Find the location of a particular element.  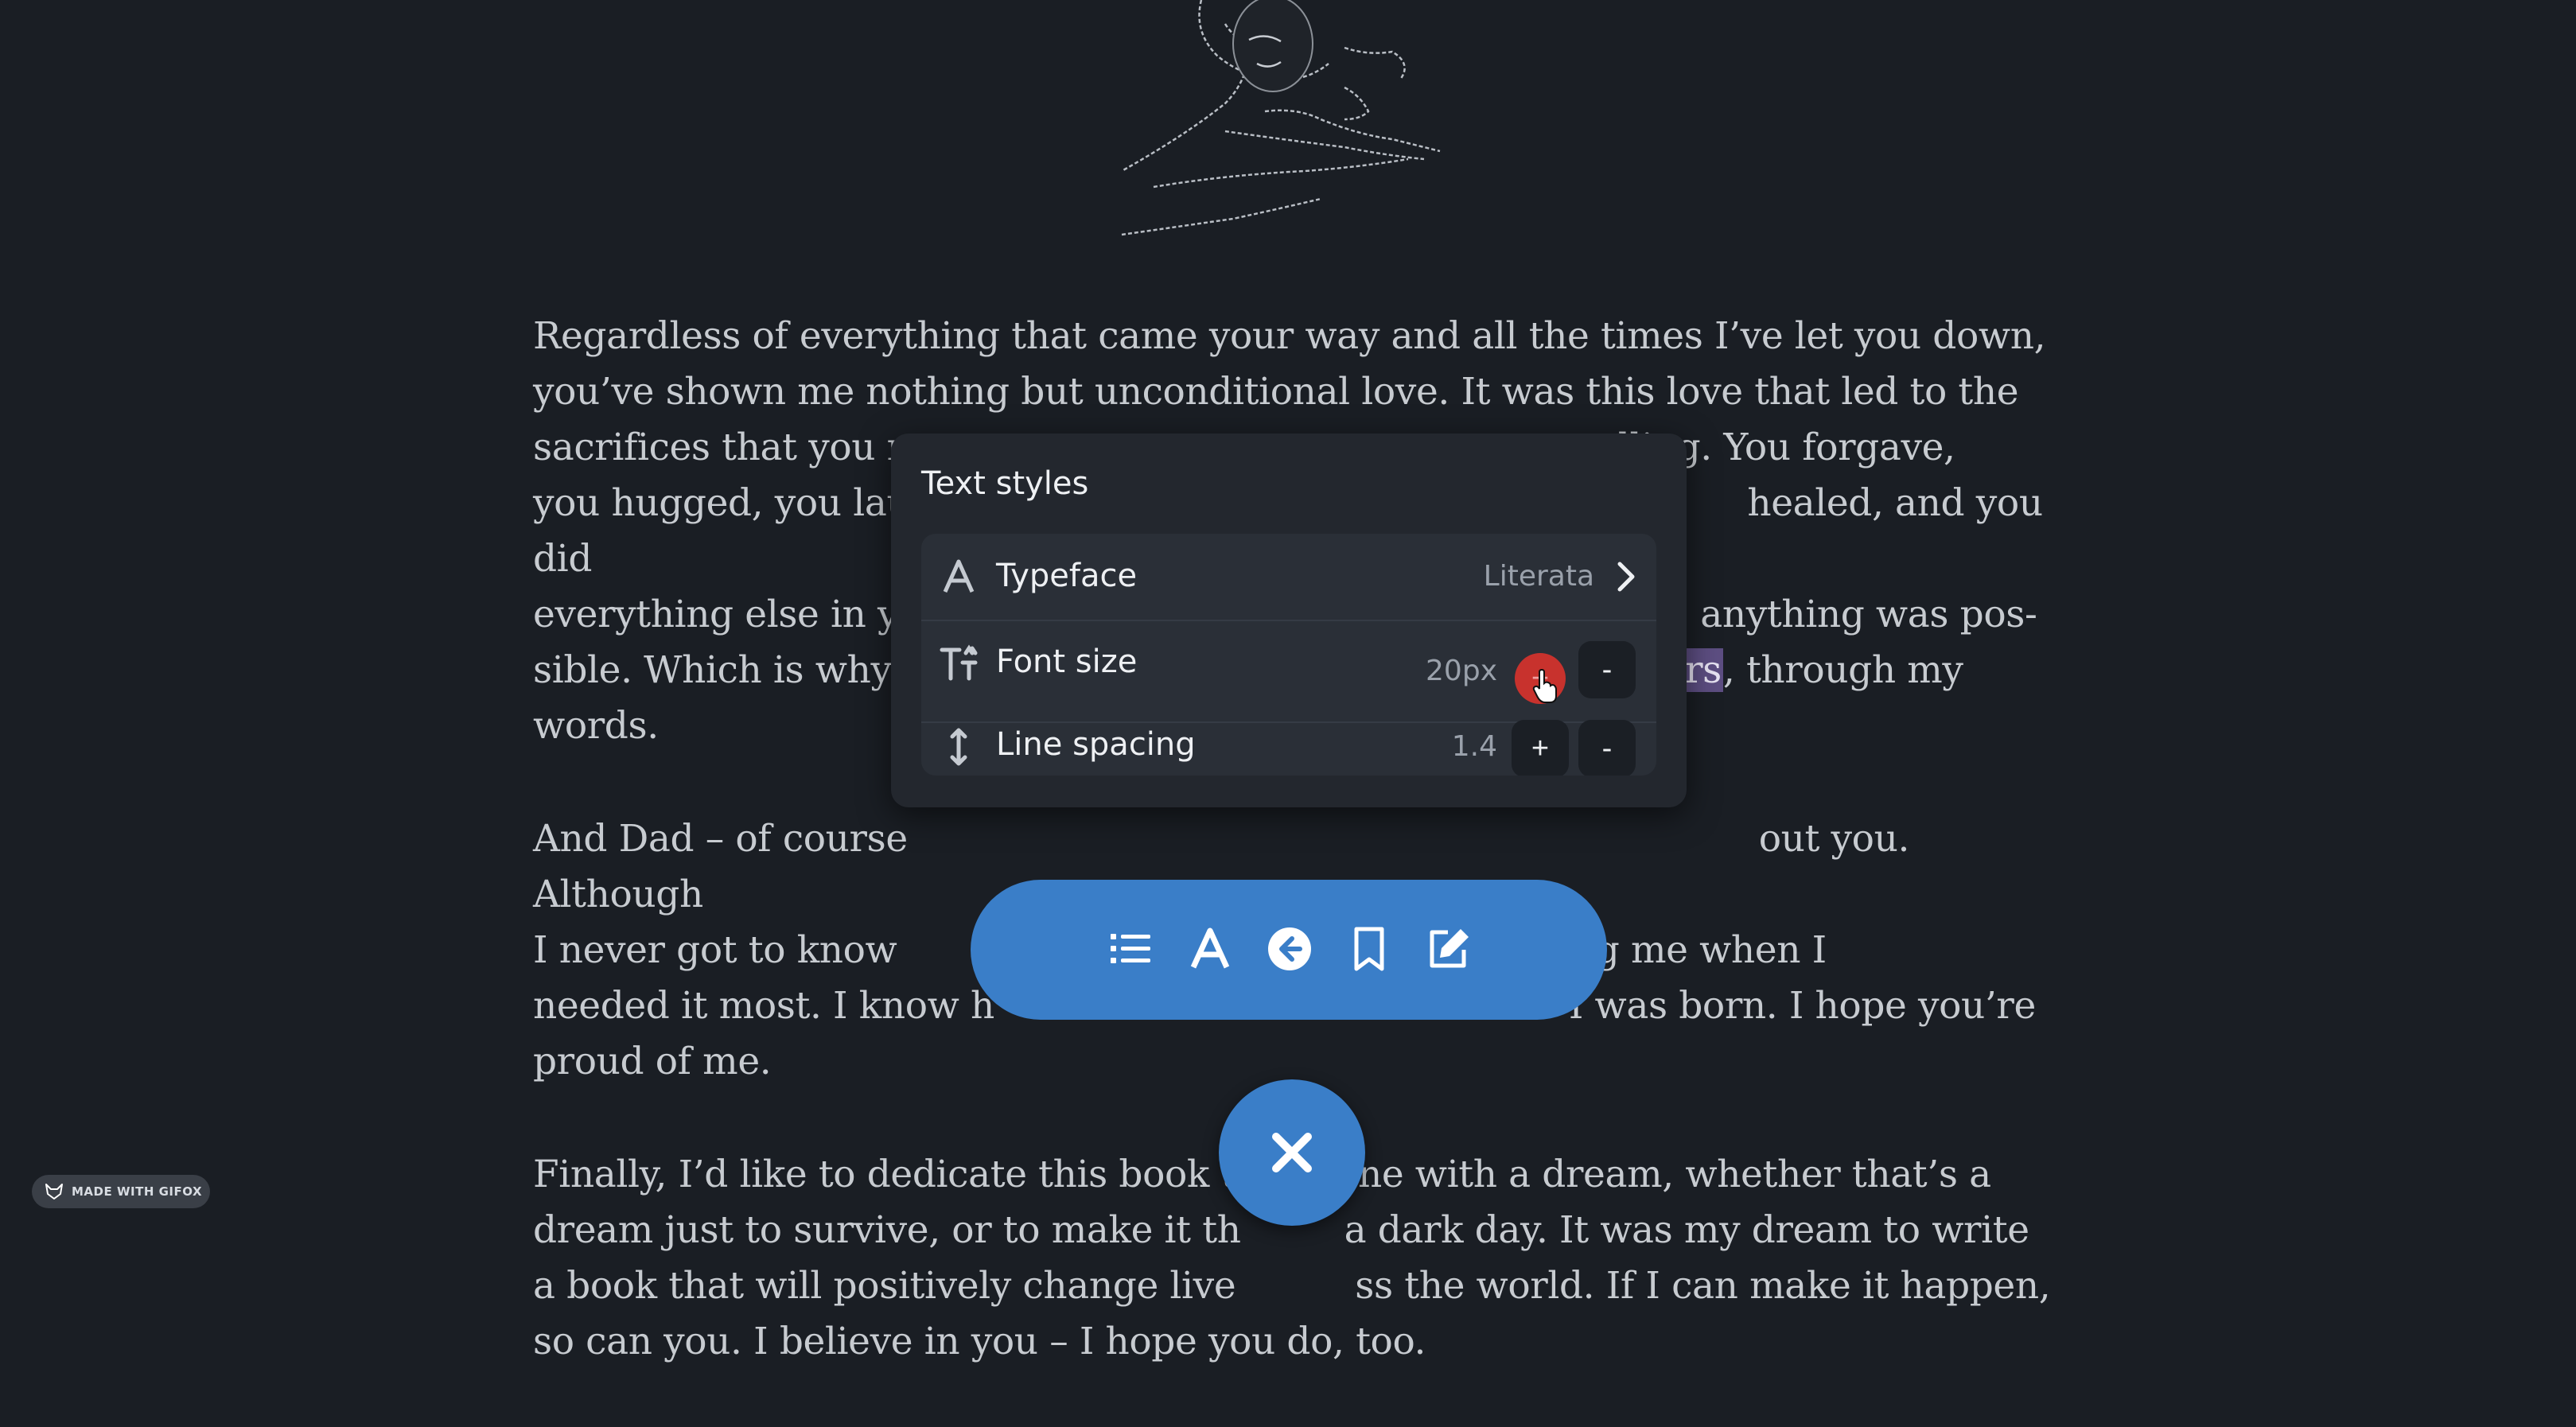

reader-toolbar is located at coordinates (1289, 950).